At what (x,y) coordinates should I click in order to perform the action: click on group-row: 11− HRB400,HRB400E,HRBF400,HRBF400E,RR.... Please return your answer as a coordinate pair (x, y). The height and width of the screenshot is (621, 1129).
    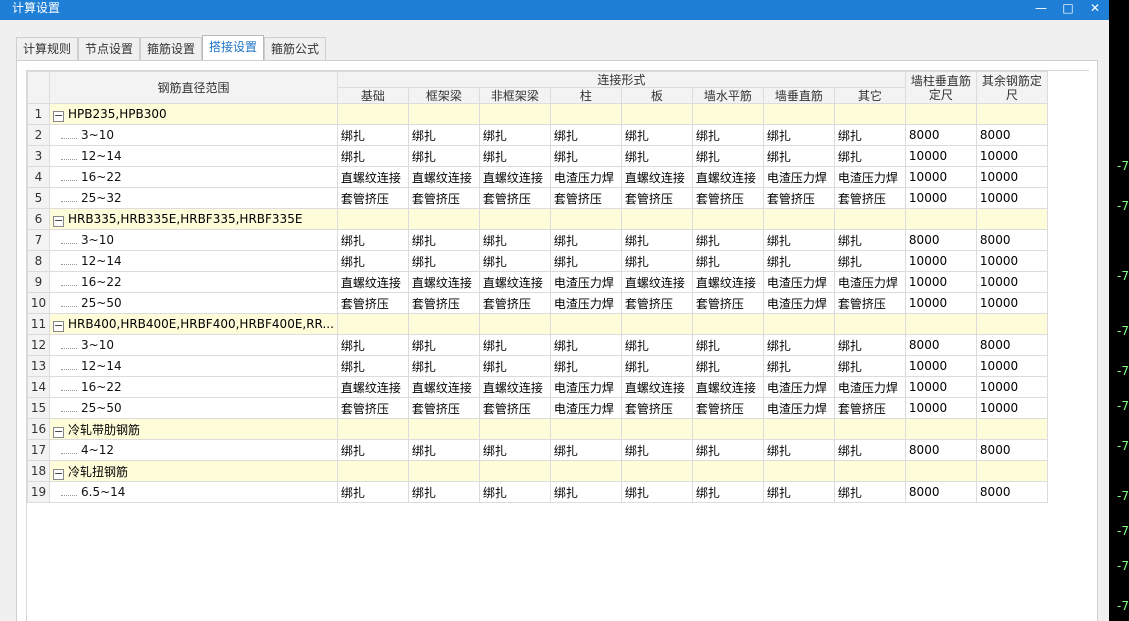
    Looking at the image, I should click on (537, 324).